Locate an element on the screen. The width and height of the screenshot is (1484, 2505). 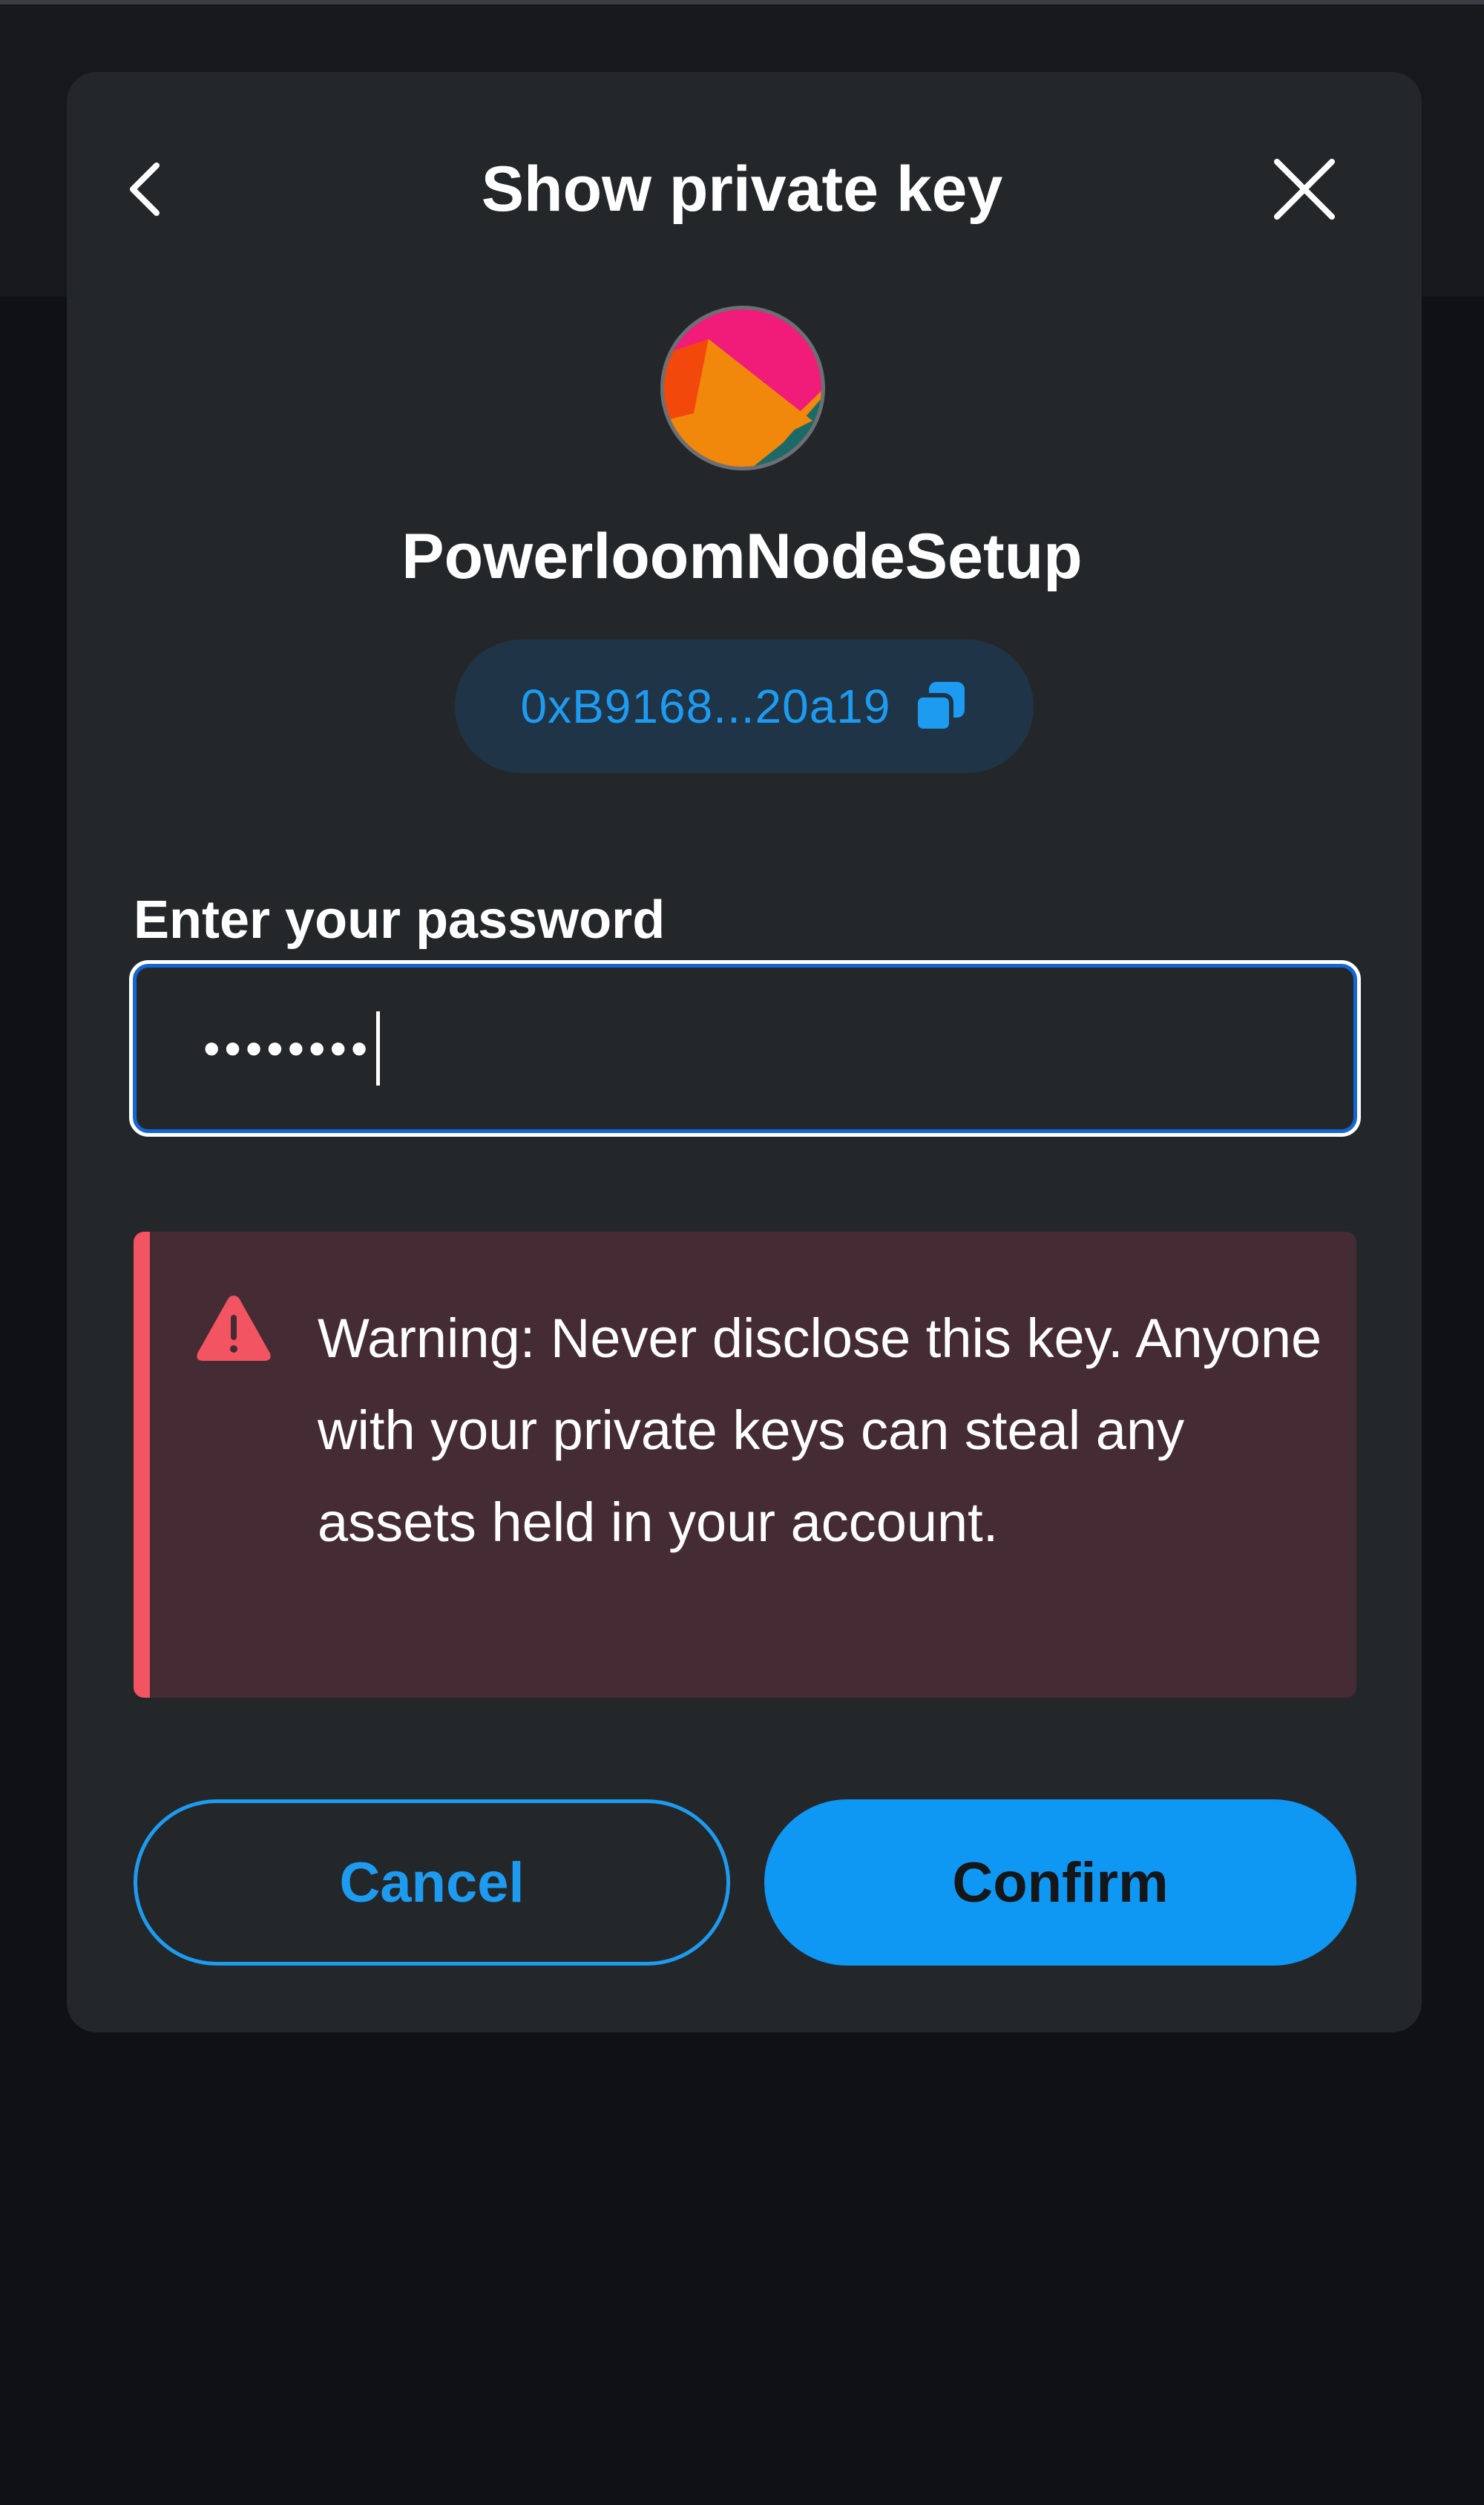
address-copy-button: 0xB9168...20a19 is located at coordinates (744, 706).